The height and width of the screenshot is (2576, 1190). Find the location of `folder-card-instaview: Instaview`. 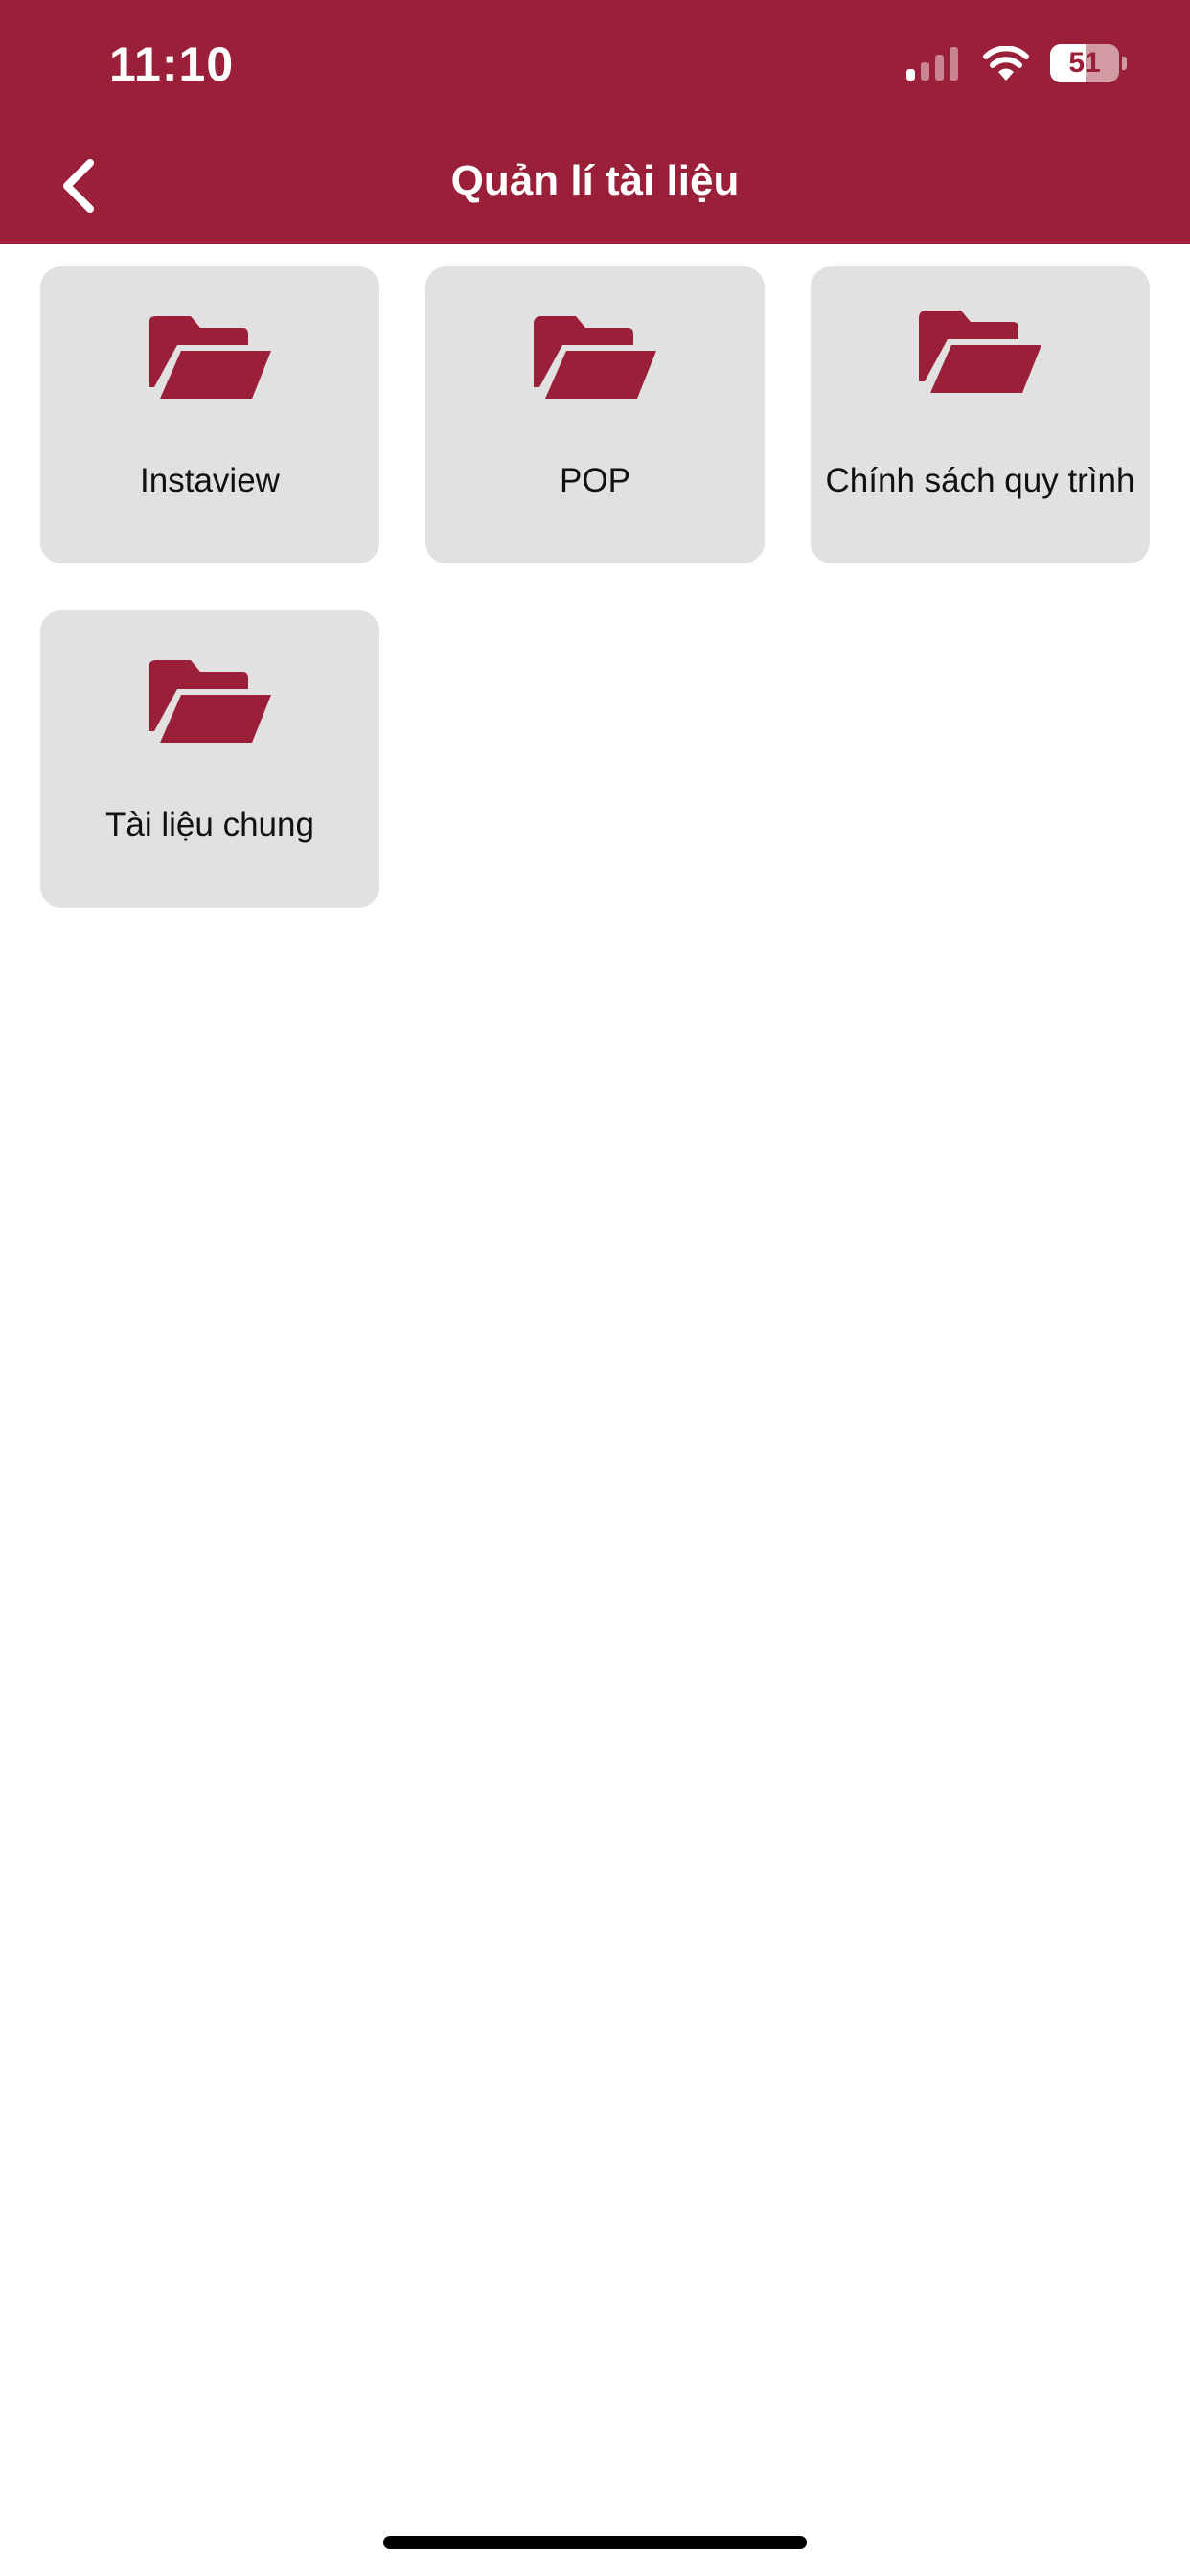

folder-card-instaview: Instaview is located at coordinates (210, 415).